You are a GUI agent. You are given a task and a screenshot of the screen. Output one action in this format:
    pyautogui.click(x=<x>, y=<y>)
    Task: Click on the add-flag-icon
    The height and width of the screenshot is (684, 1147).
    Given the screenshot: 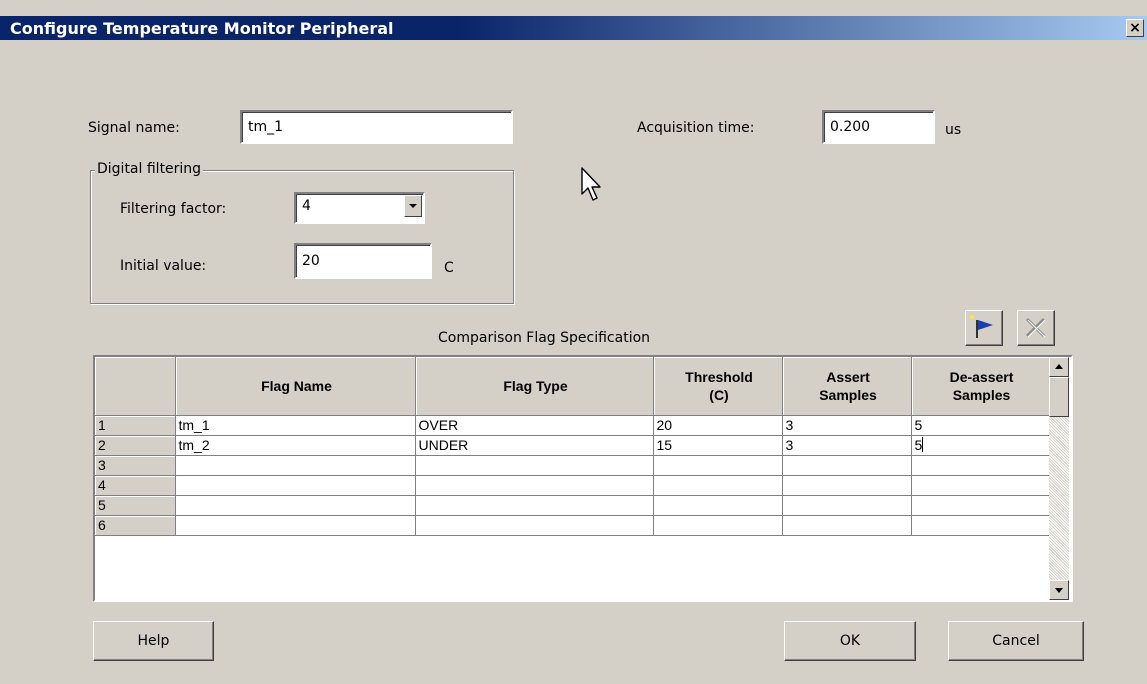 What is the action you would take?
    pyautogui.click(x=980, y=326)
    